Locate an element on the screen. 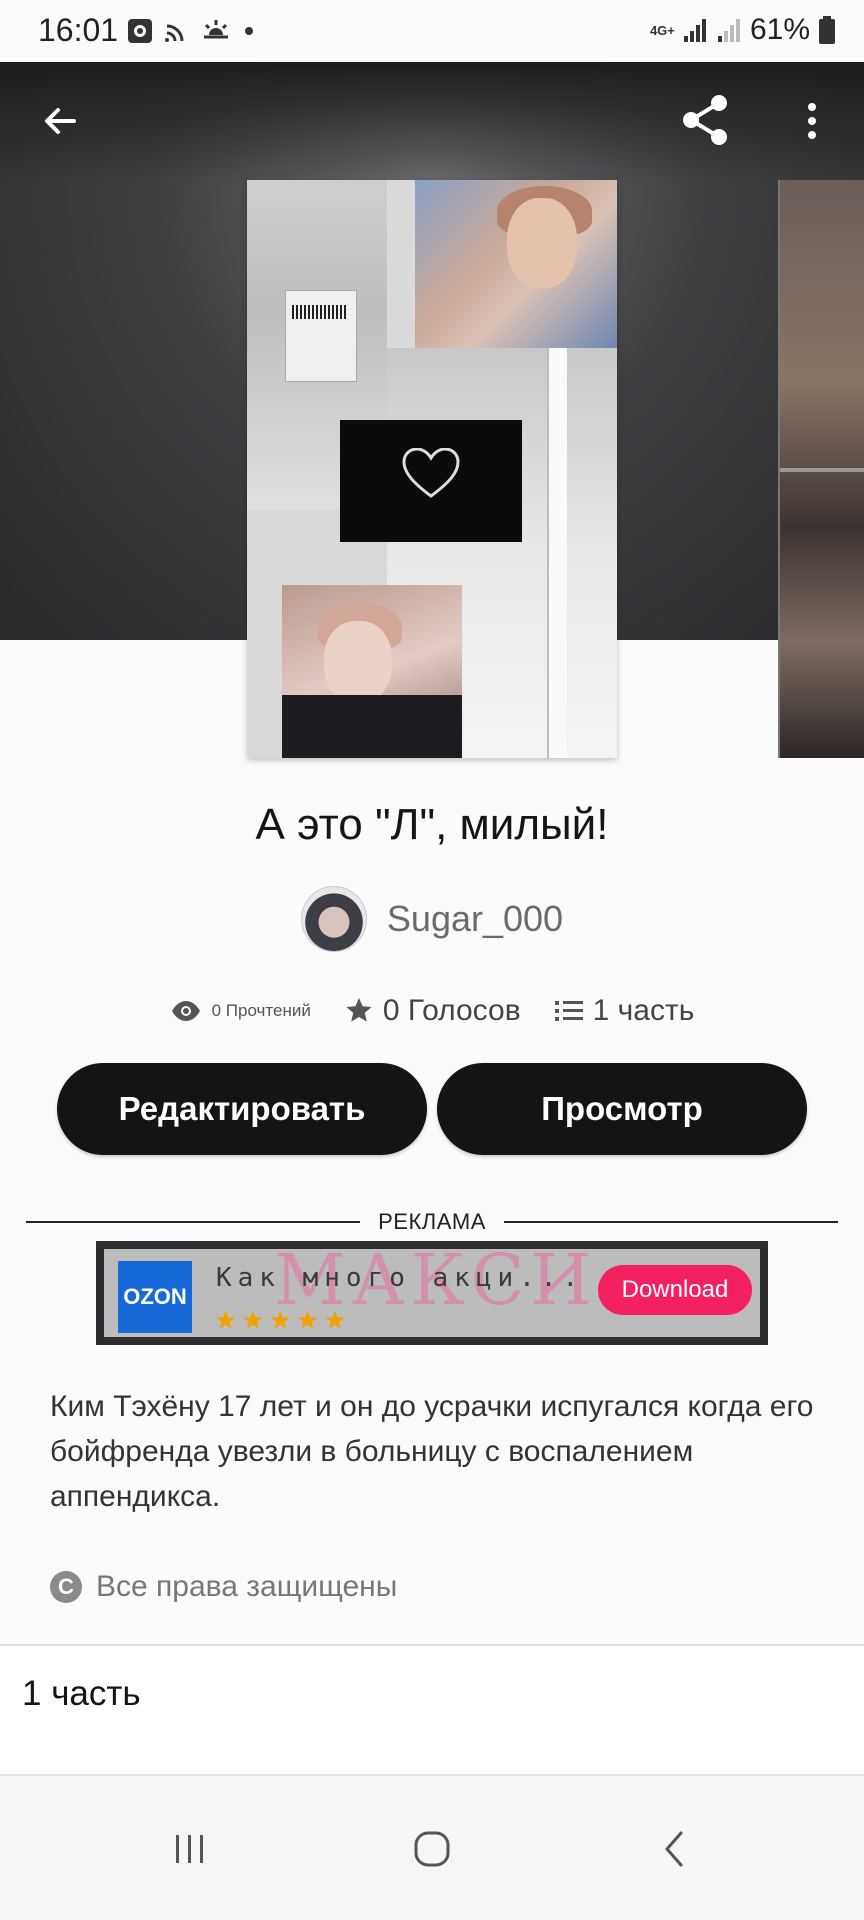 This screenshot has height=1920, width=864. ad-label: РЕКЛАМА is located at coordinates (432, 1221).